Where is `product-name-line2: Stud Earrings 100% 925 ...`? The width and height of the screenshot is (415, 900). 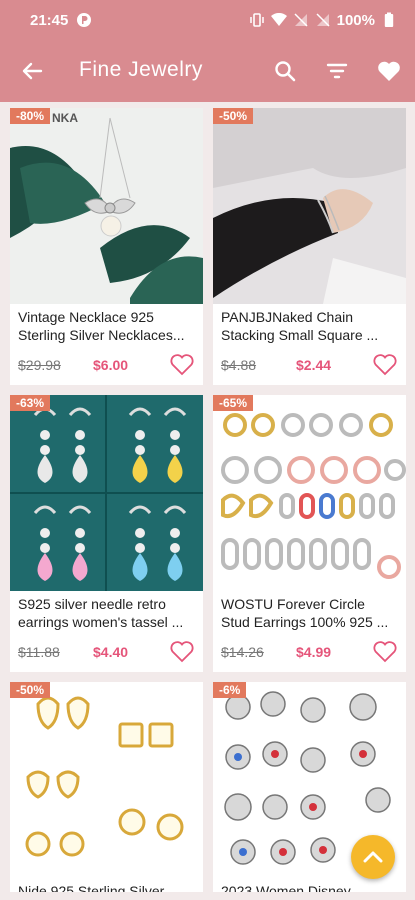 product-name-line2: Stud Earrings 100% 925 ... is located at coordinates (305, 622).